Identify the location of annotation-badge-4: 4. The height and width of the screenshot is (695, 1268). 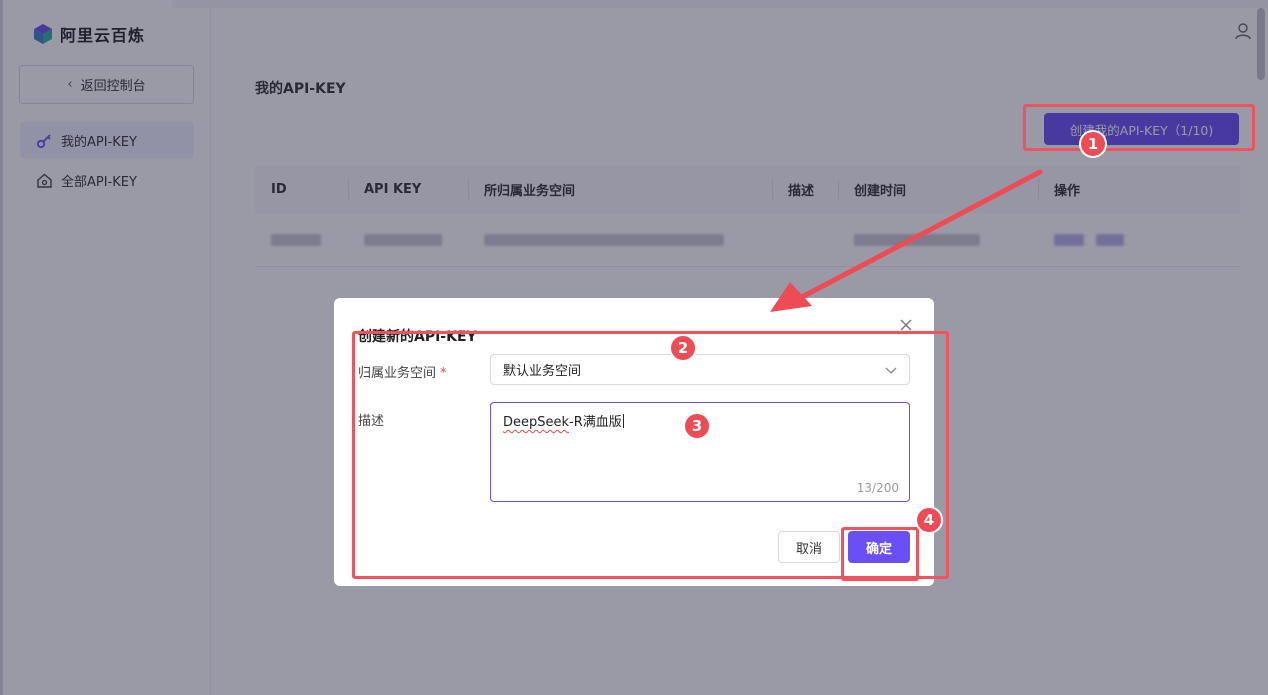
(929, 520).